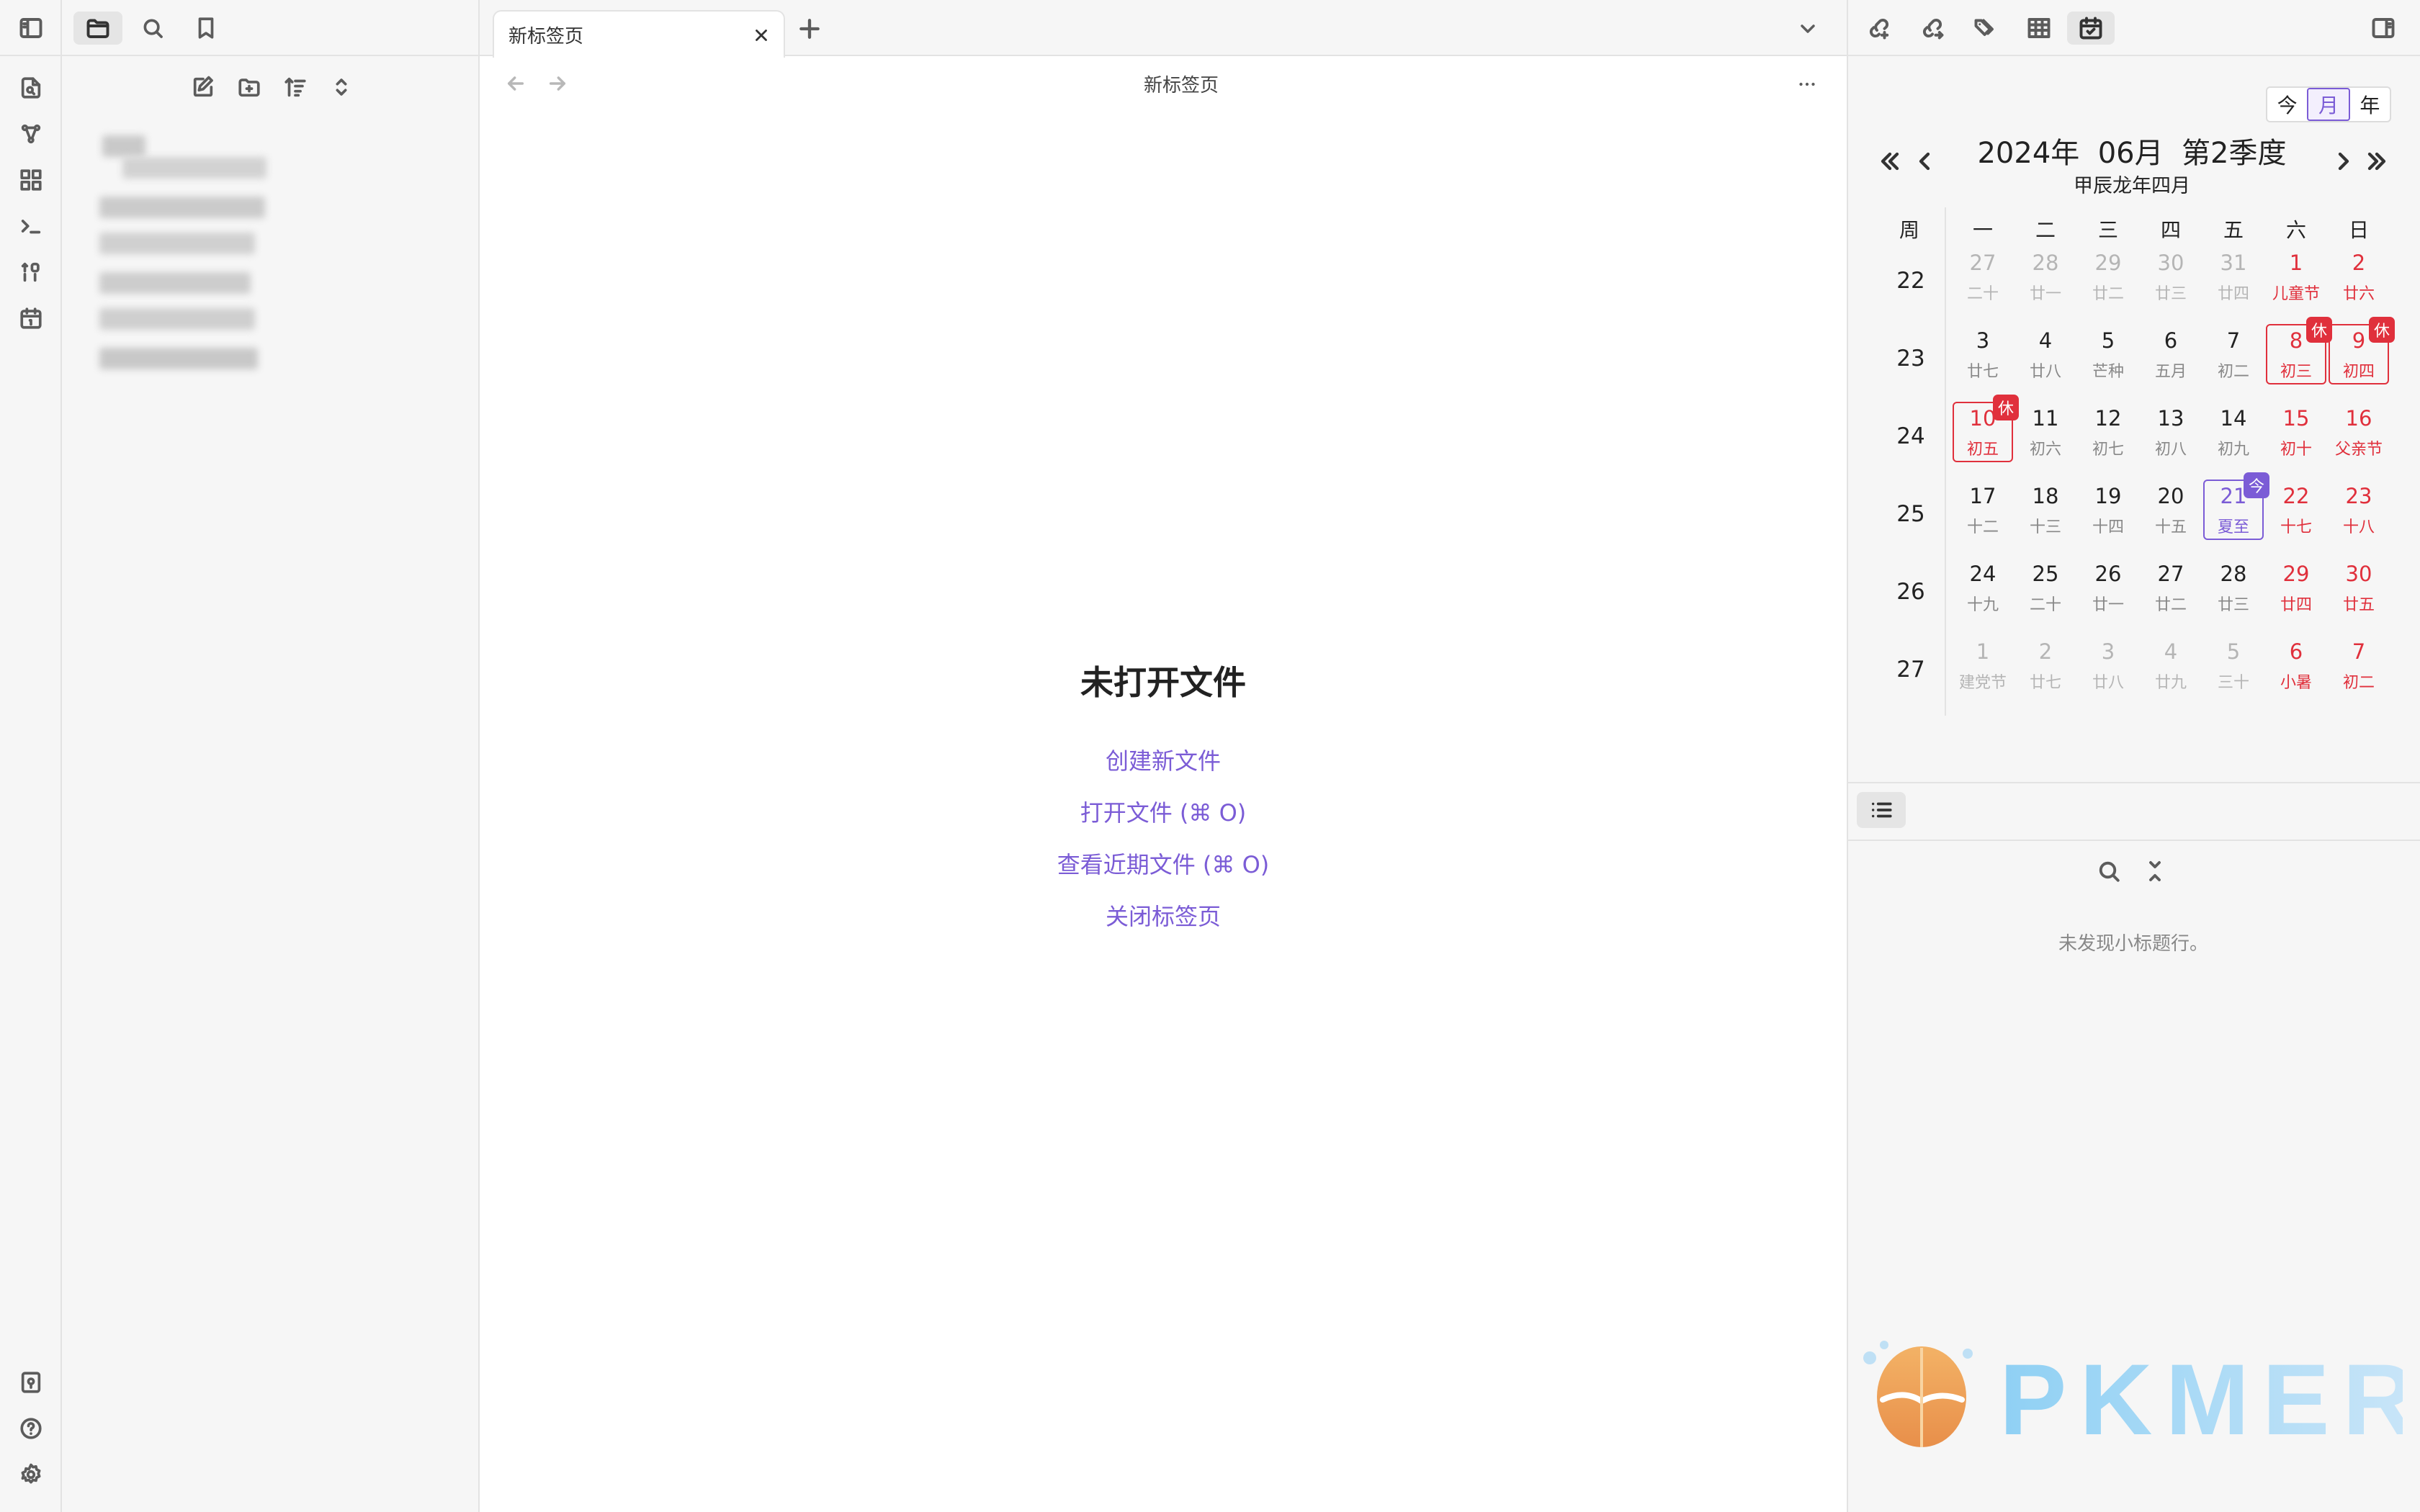  I want to click on more-options-icon, so click(1807, 84).